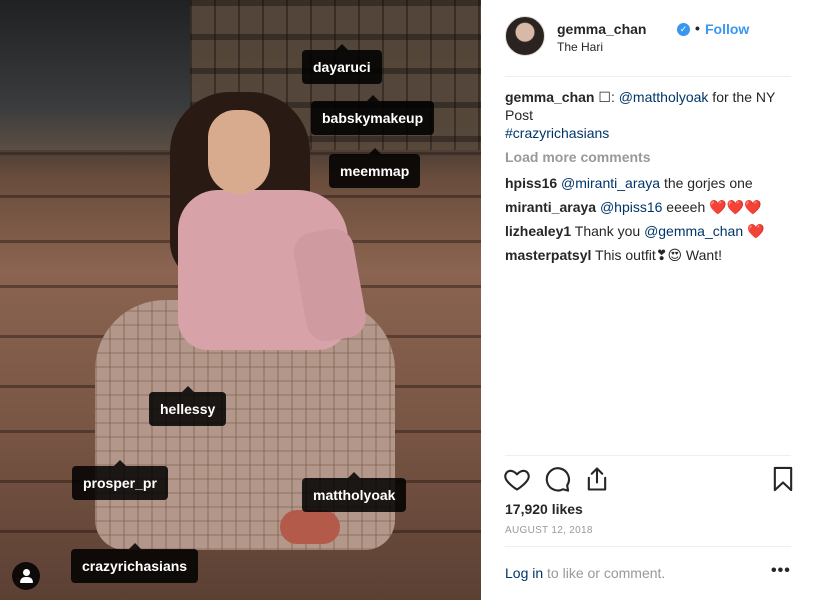 Image resolution: width=816 pixels, height=600 pixels. What do you see at coordinates (658, 255) in the screenshot?
I see `comment-text: This outfit❣😍 Want!` at bounding box center [658, 255].